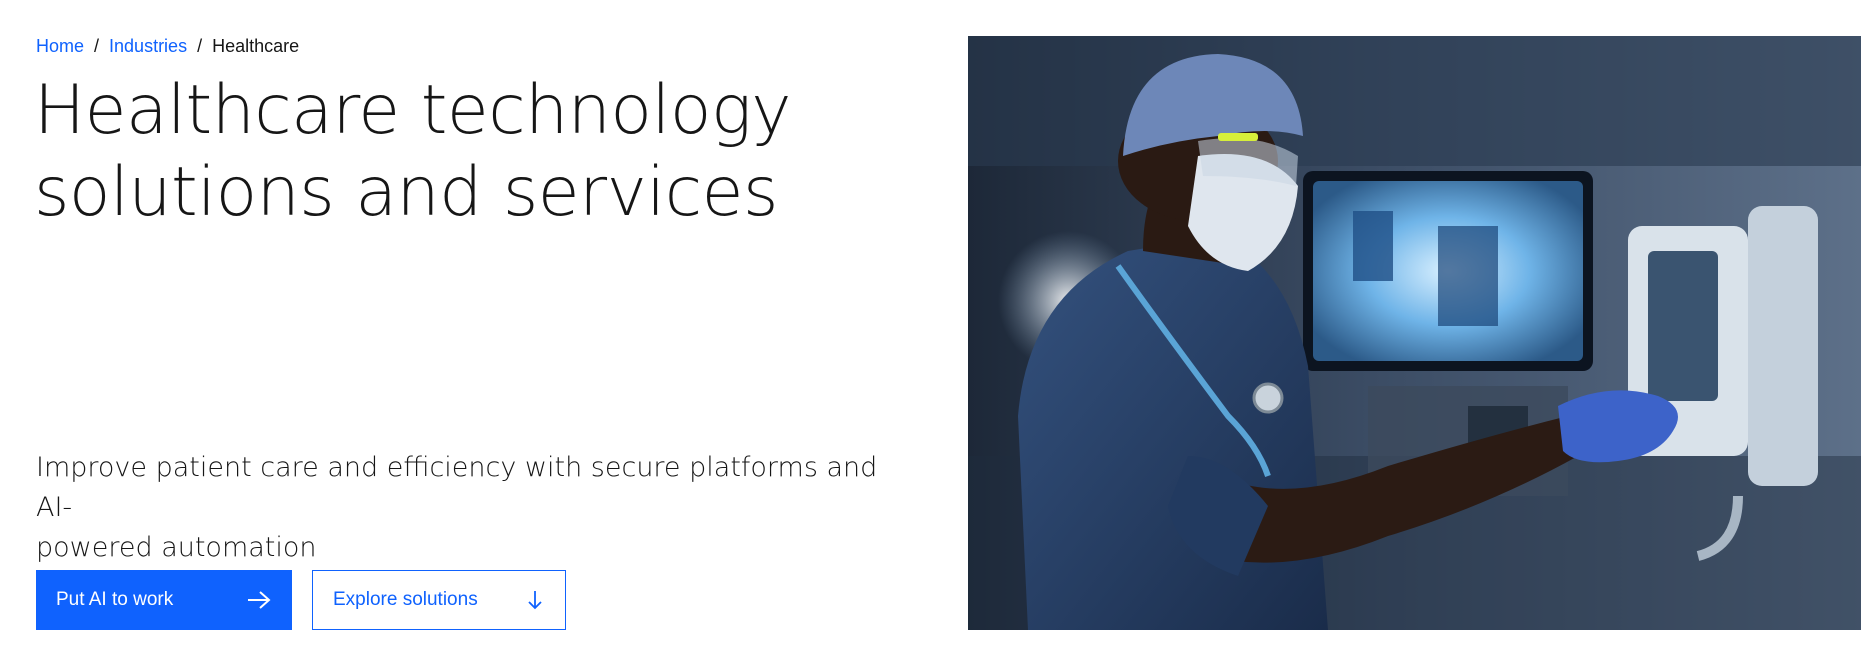 This screenshot has width=1876, height=668. Describe the element at coordinates (413, 110) in the screenshot. I see `page-title-line-1: Healthcare technology` at that location.